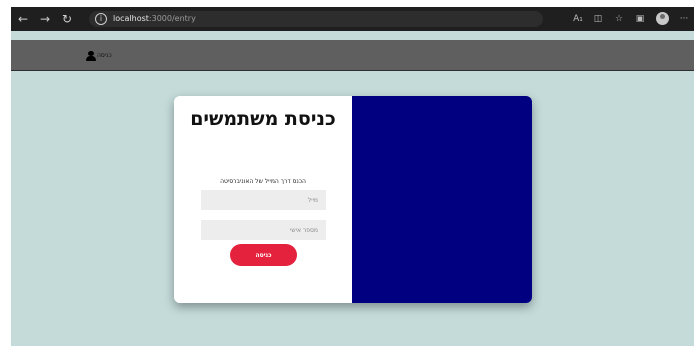 Image resolution: width=694 pixels, height=346 pixels. Describe the element at coordinates (263, 230) in the screenshot. I see `personal-id-field` at that location.